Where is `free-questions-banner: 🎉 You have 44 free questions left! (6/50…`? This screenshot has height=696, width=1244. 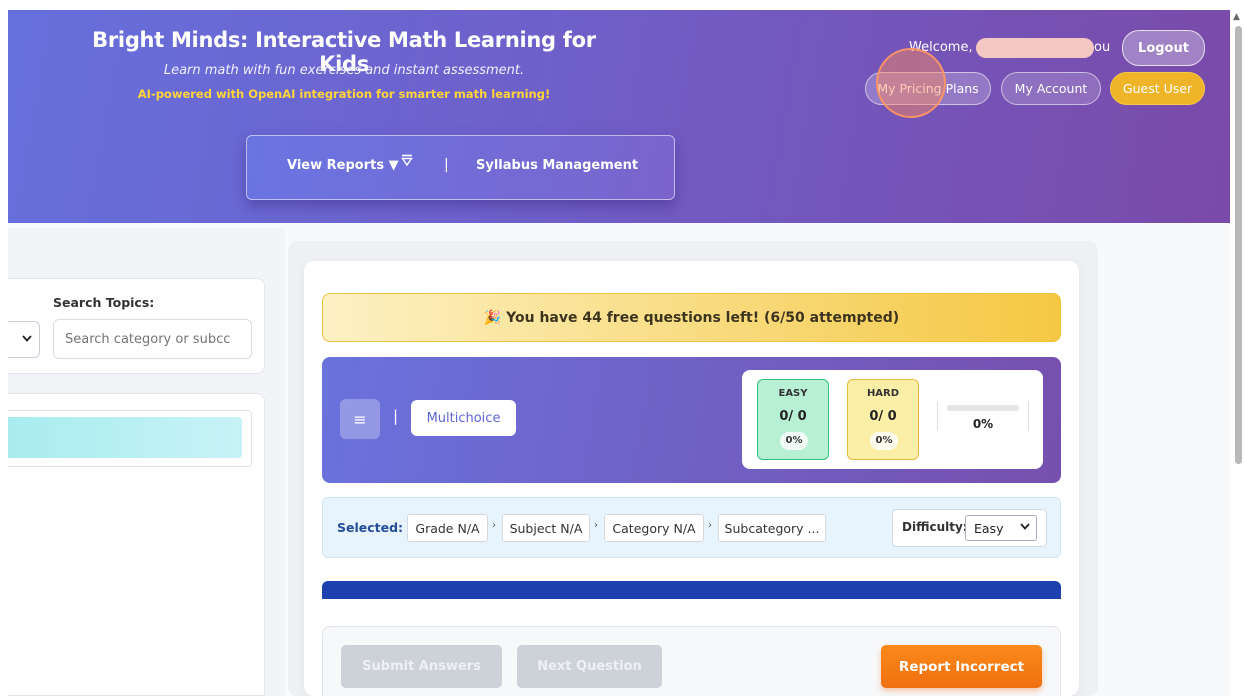 free-questions-banner: 🎉 You have 44 free questions left! (6/50… is located at coordinates (691, 317).